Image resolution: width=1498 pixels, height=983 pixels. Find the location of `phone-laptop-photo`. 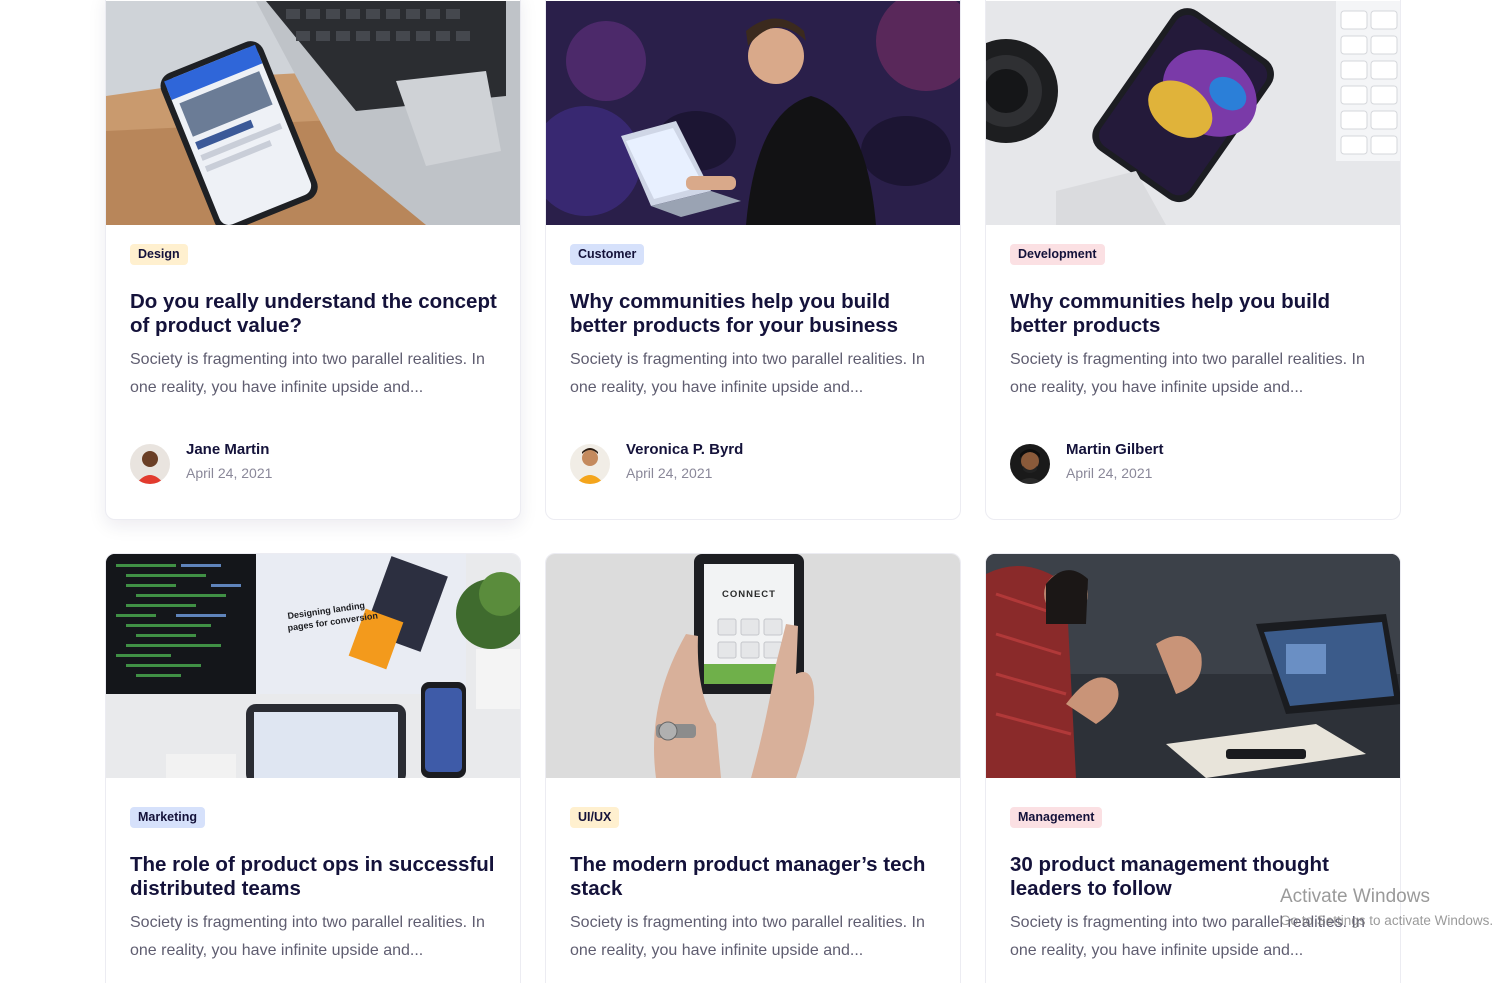

phone-laptop-photo is located at coordinates (313, 113).